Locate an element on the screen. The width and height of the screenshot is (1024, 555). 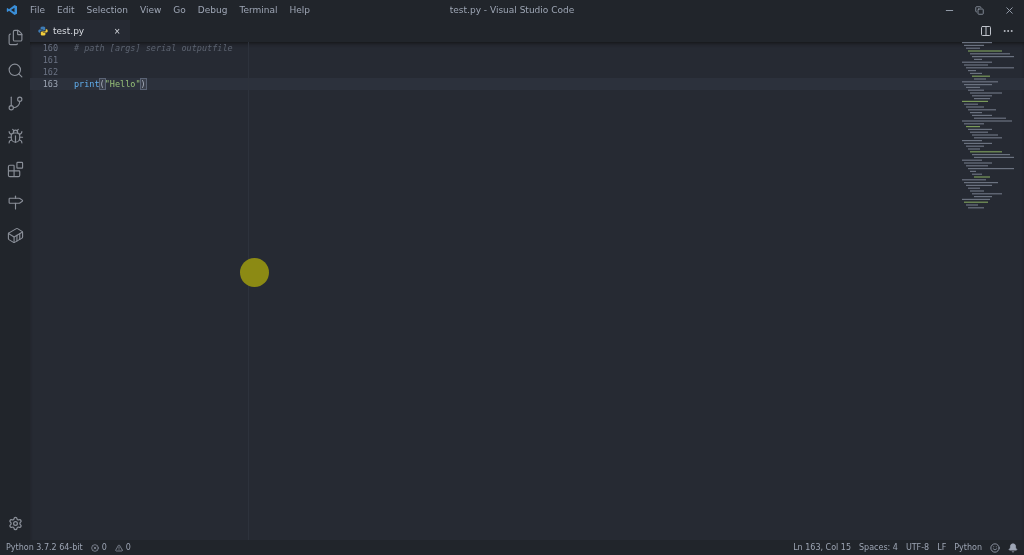
tab-close-button: × is located at coordinates (117, 31).